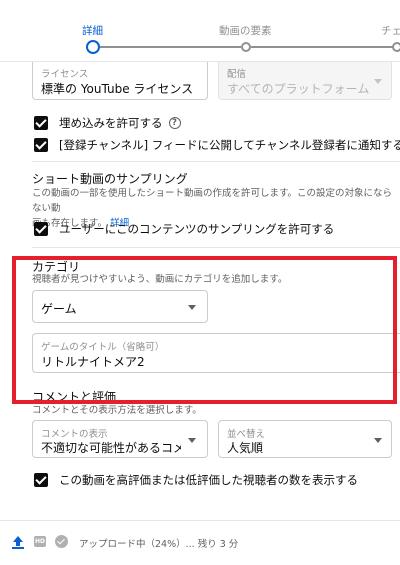 This screenshot has width=400, height=565. What do you see at coordinates (93, 47) in the screenshot?
I see `step-details-dot` at bounding box center [93, 47].